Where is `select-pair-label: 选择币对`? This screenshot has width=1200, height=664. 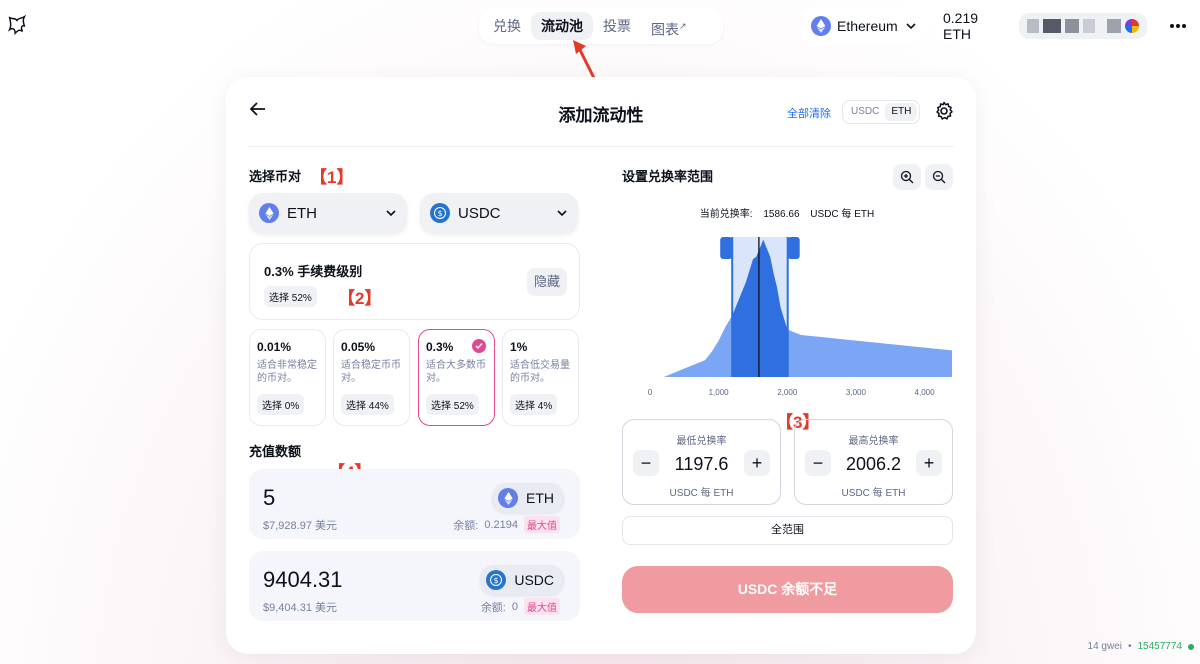
select-pair-label: 选择币对 is located at coordinates (275, 176).